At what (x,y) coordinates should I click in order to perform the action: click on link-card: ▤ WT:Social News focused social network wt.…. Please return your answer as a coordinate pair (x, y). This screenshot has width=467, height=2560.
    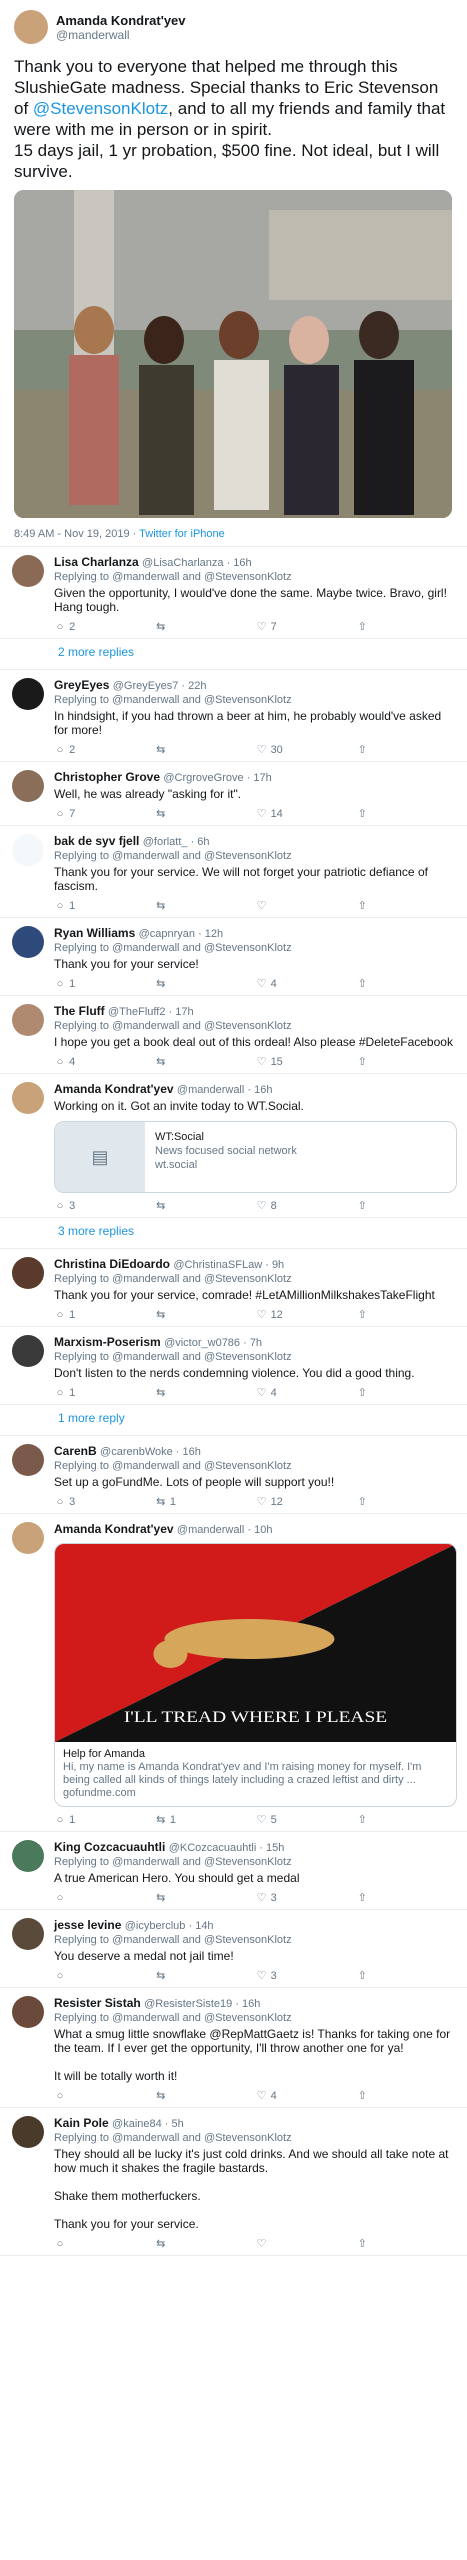
    Looking at the image, I should click on (255, 1157).